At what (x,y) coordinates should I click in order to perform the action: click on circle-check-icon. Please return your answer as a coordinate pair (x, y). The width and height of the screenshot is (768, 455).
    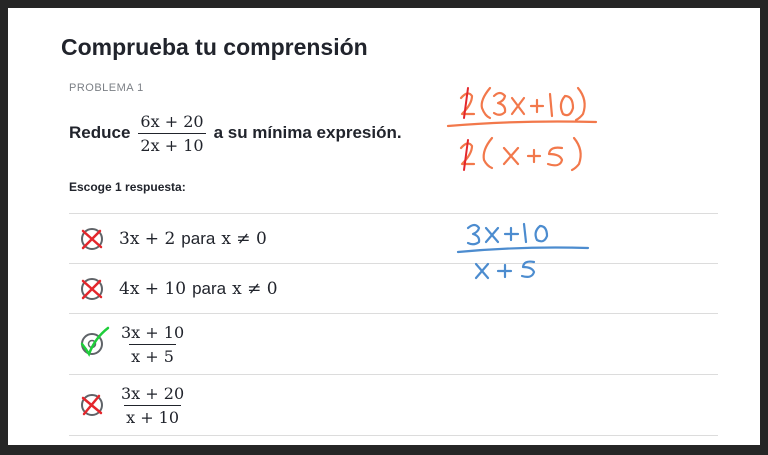
    Looking at the image, I should click on (94, 342).